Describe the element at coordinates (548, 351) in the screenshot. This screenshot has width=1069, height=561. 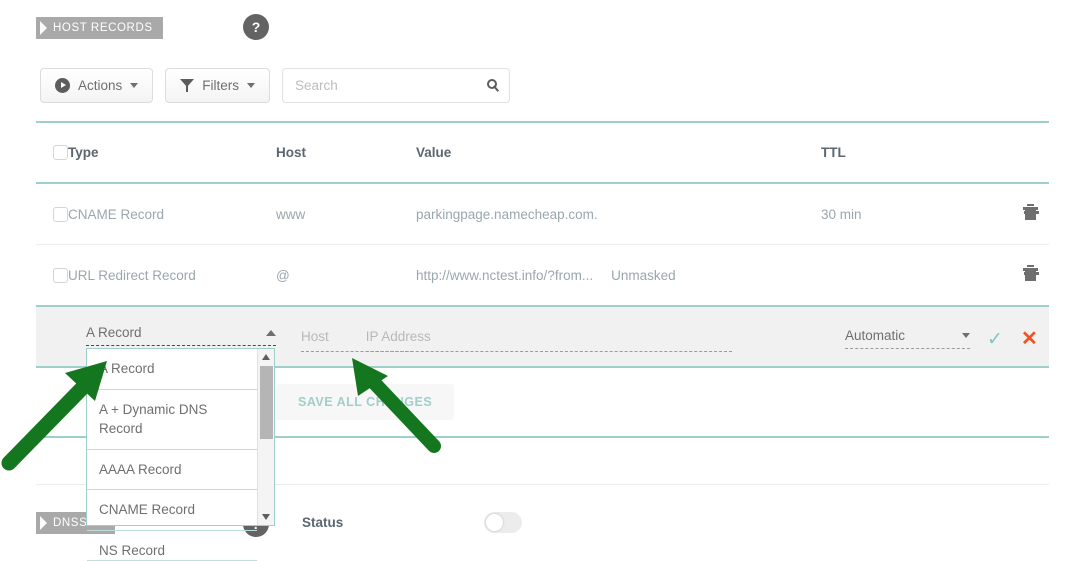
I see `ip-address-field-underline` at that location.